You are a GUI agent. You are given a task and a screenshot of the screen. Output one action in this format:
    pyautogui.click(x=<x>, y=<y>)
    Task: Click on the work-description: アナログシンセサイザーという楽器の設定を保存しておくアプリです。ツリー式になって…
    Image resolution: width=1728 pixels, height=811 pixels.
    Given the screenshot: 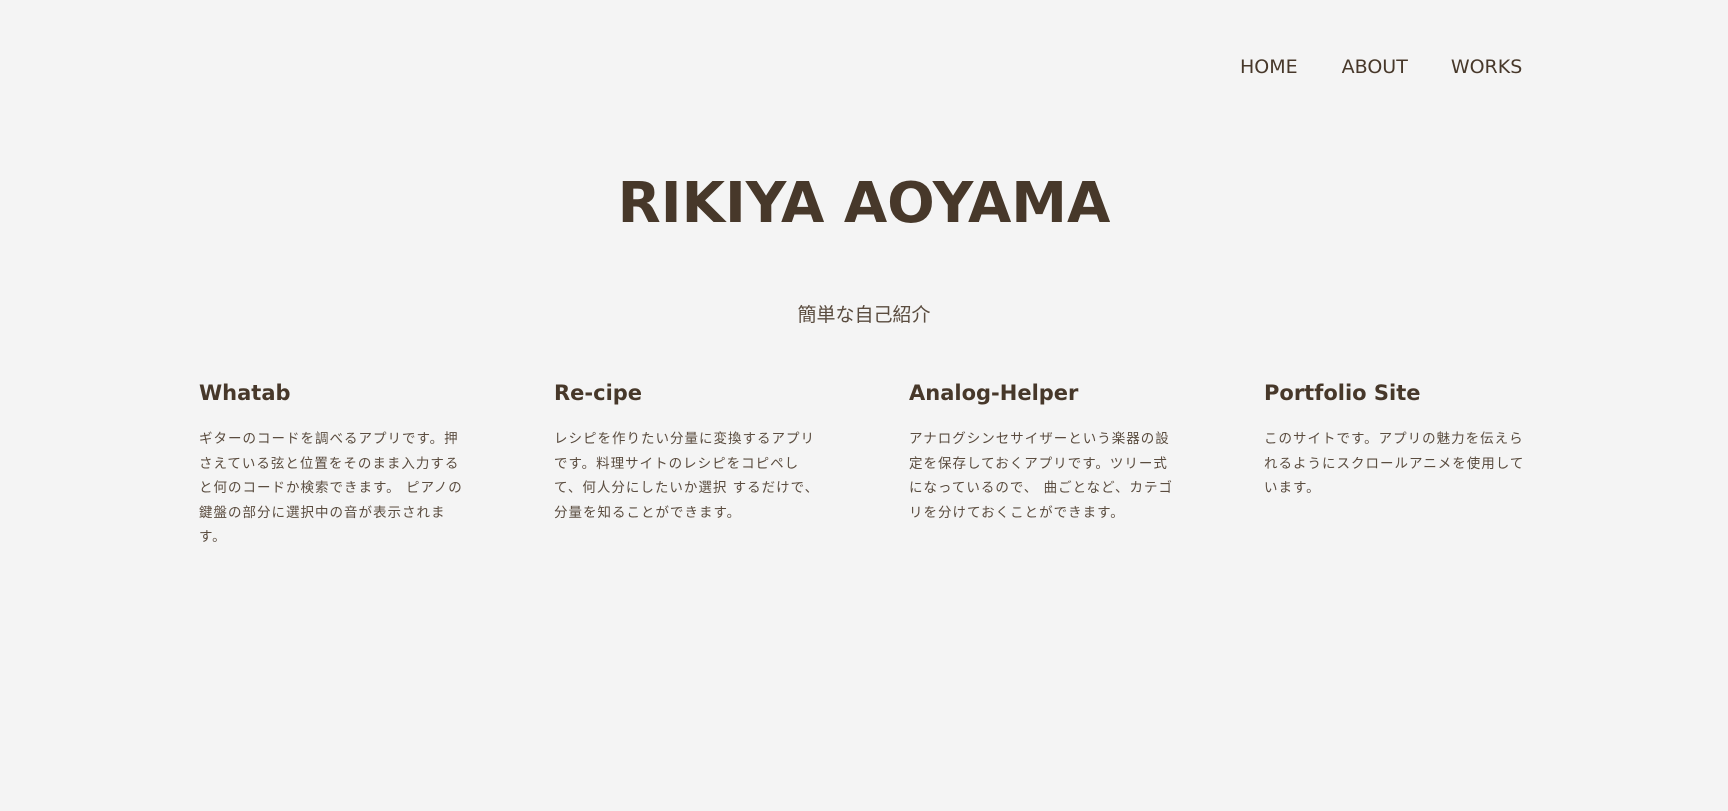 What is the action you would take?
    pyautogui.click(x=1041, y=476)
    